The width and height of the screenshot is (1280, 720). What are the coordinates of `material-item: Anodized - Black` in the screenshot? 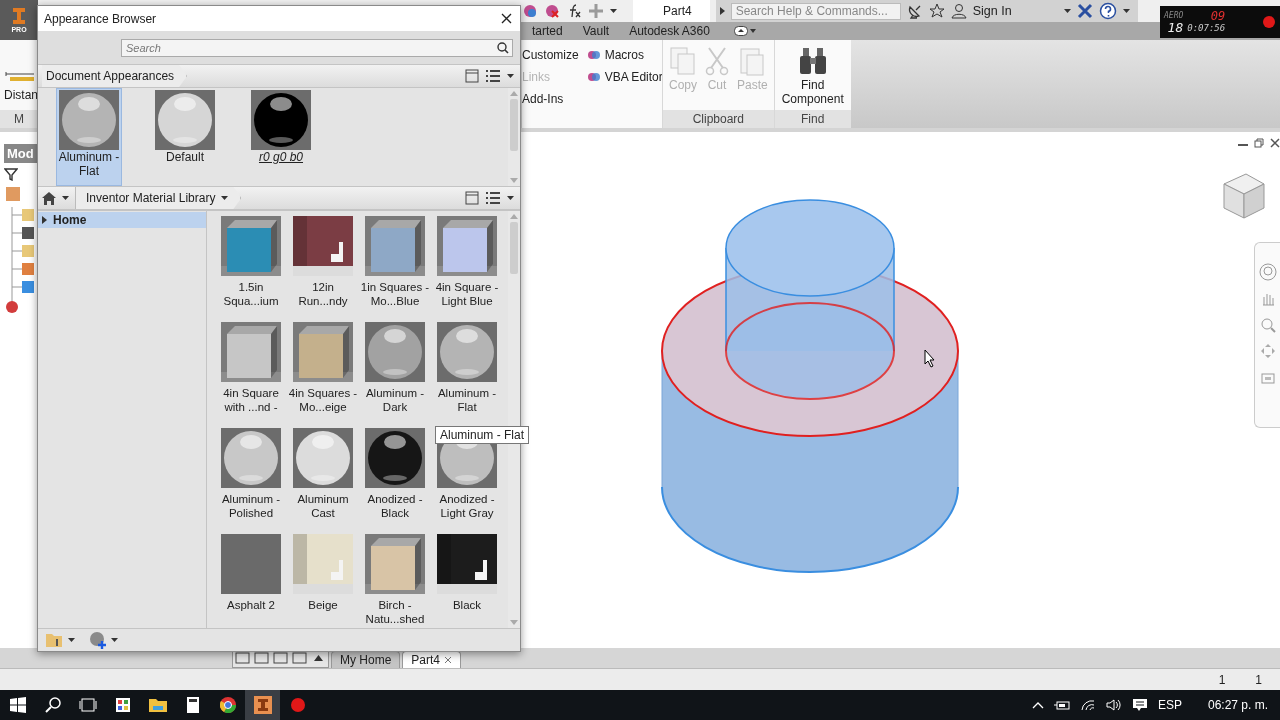 It's located at (395, 475).